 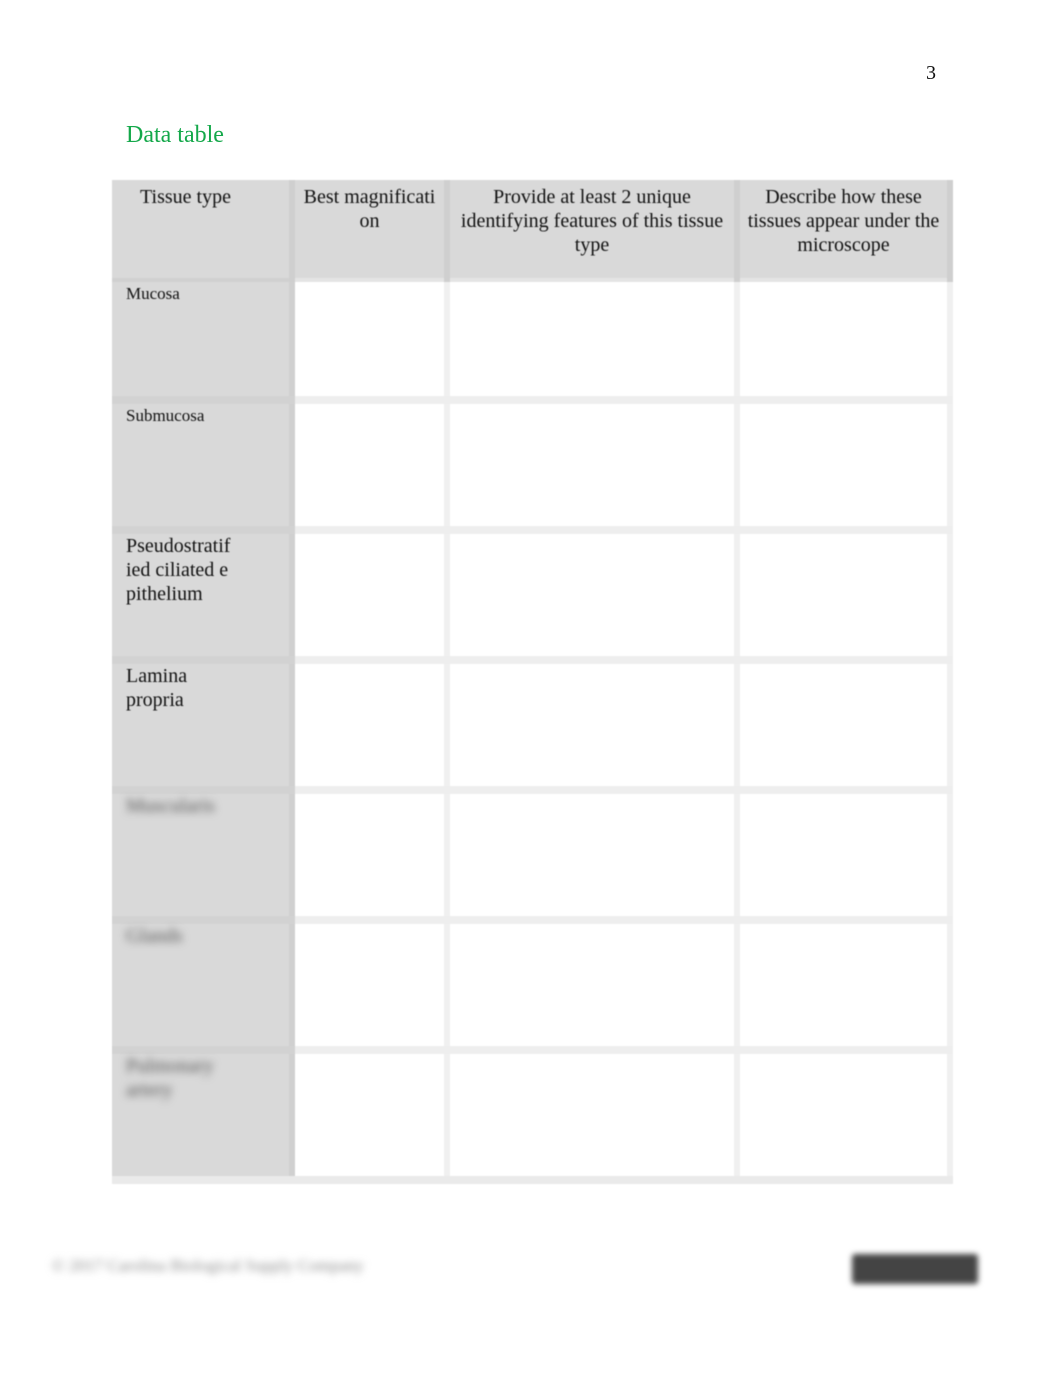 I want to click on table-row: Submucosa, so click(x=532, y=463).